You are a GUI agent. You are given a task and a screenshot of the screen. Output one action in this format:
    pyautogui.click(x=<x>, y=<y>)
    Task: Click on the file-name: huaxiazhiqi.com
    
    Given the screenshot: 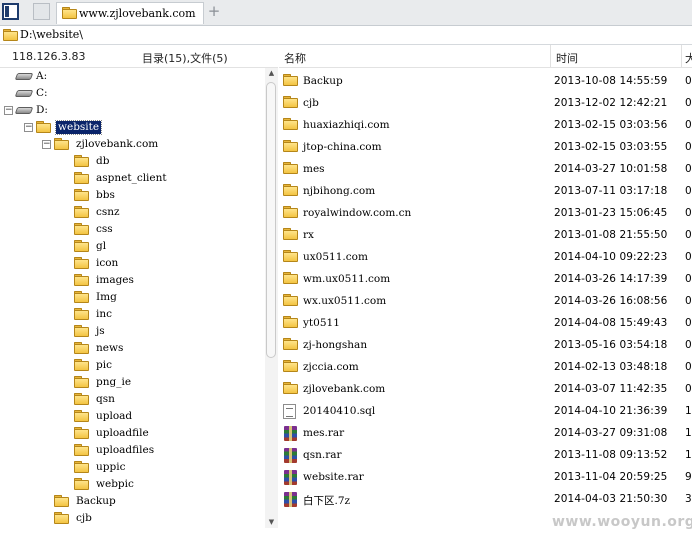 What is the action you would take?
    pyautogui.click(x=346, y=125)
    